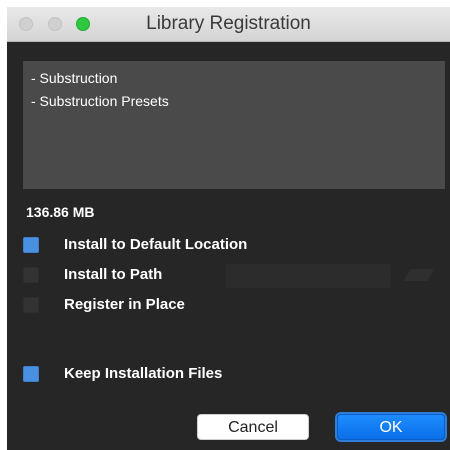 This screenshot has width=450, height=450. Describe the element at coordinates (155, 244) in the screenshot. I see `install-default-label: Install to Default Location` at that location.